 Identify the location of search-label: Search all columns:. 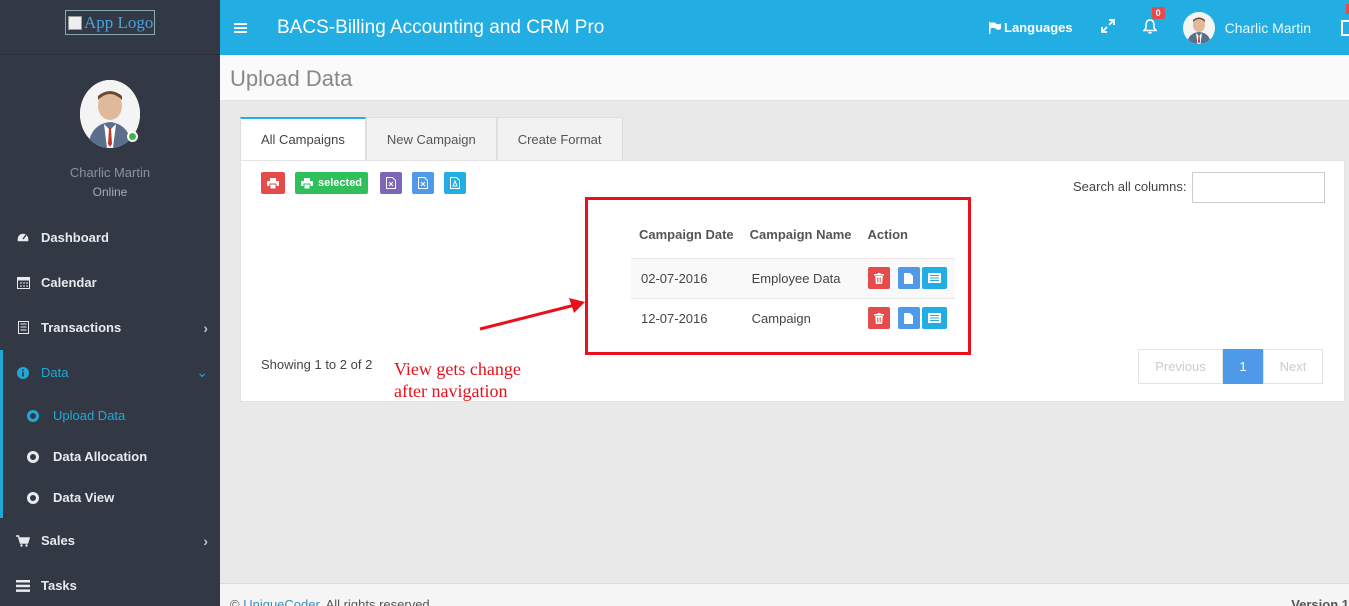
(1130, 186).